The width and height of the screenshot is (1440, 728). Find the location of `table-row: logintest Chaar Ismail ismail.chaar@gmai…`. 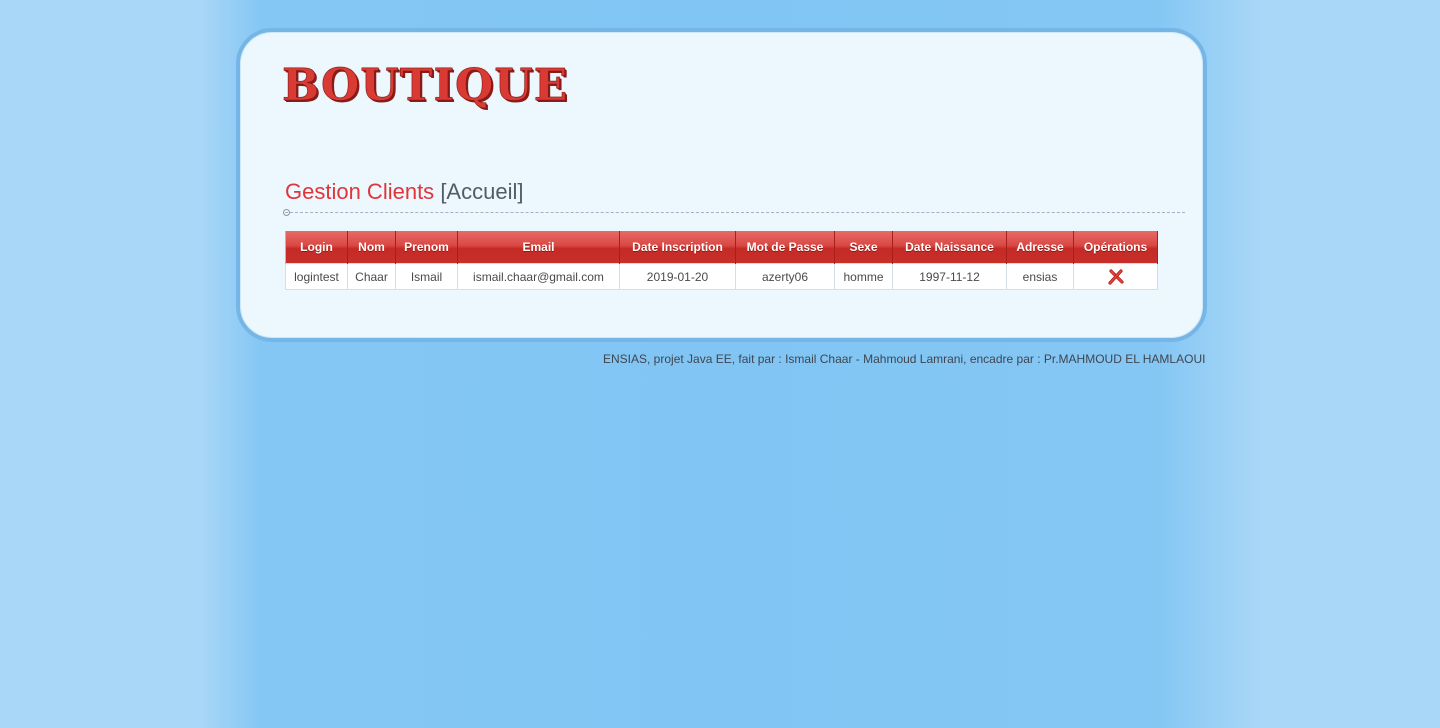

table-row: logintest Chaar Ismail ismail.chaar@gmai… is located at coordinates (721, 276).